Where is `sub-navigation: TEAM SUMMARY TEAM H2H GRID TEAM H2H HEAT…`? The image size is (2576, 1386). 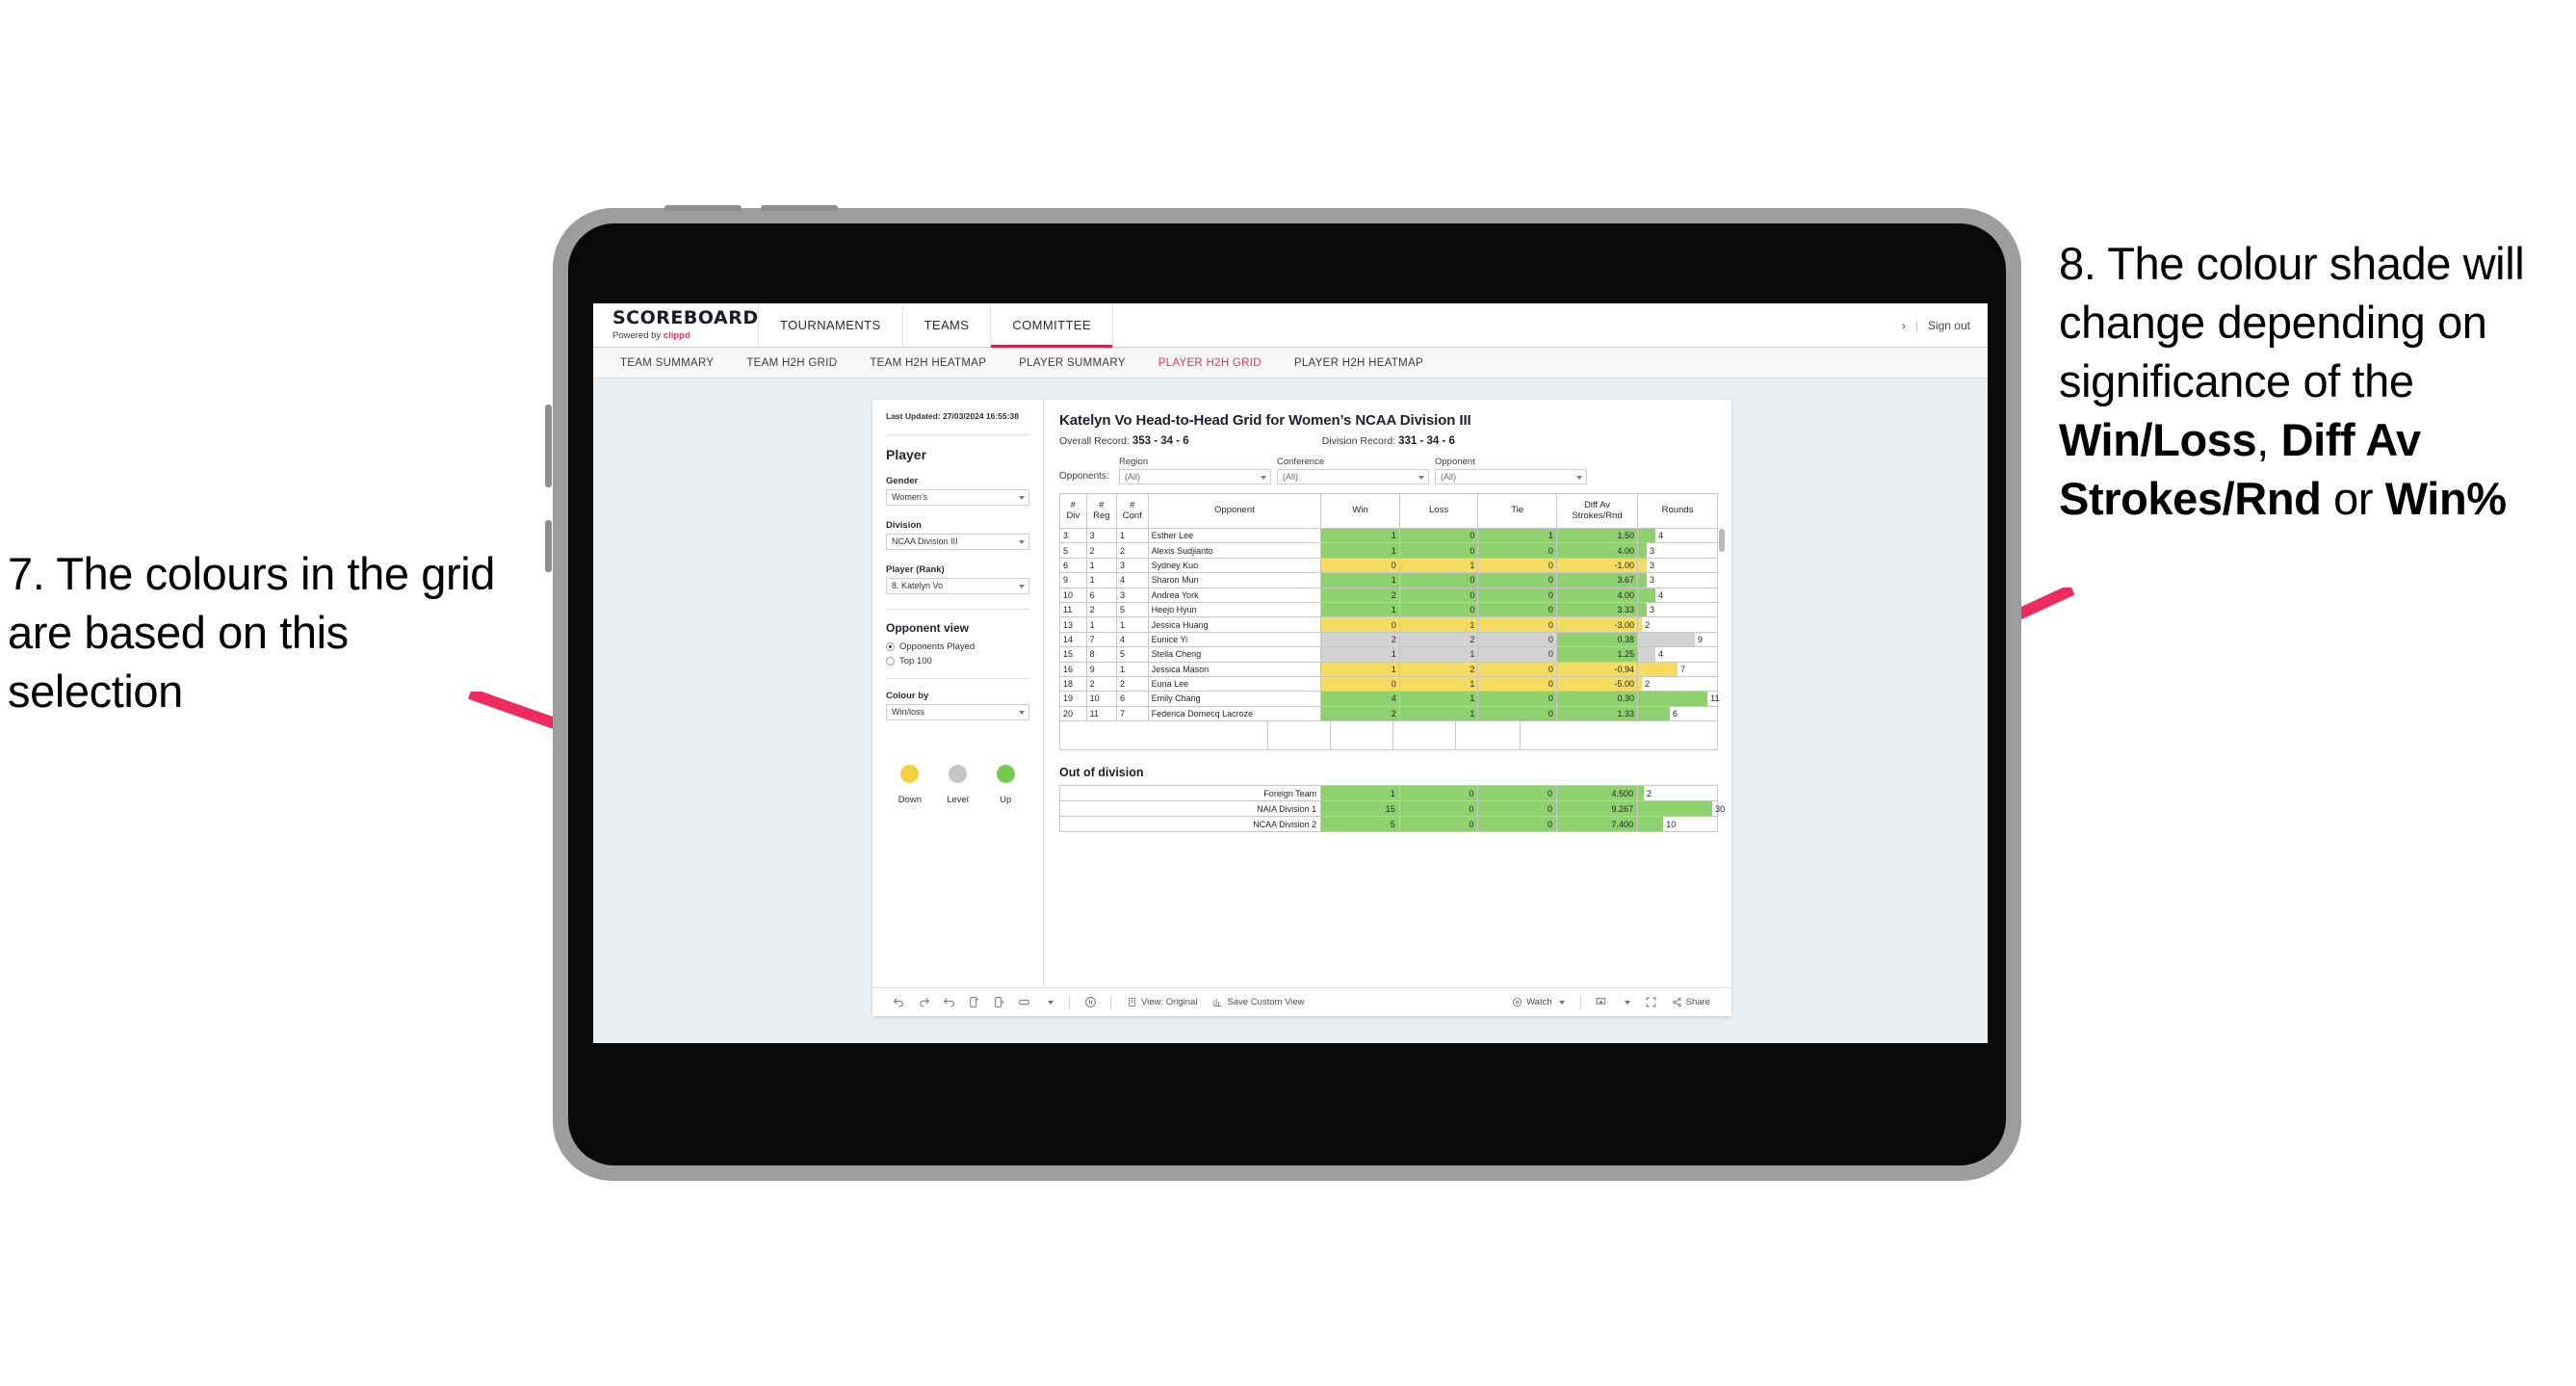
sub-navigation: TEAM SUMMARY TEAM H2H GRID TEAM H2H HEAT… is located at coordinates (1290, 363).